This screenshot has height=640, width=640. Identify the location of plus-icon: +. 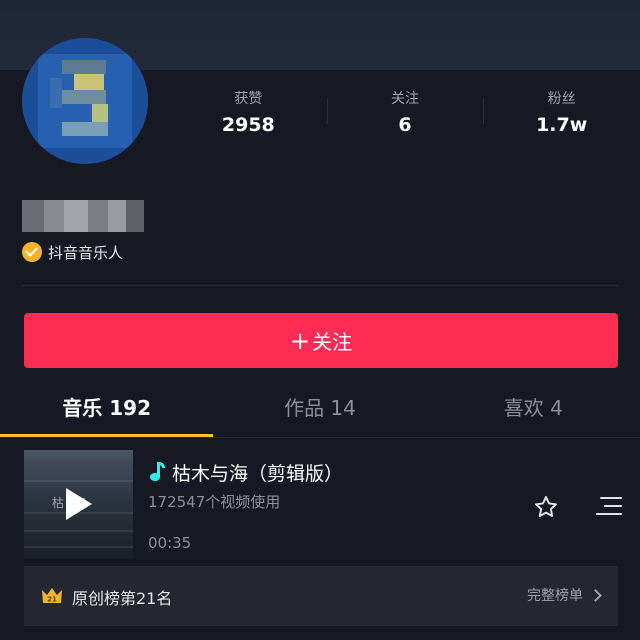
(300, 340).